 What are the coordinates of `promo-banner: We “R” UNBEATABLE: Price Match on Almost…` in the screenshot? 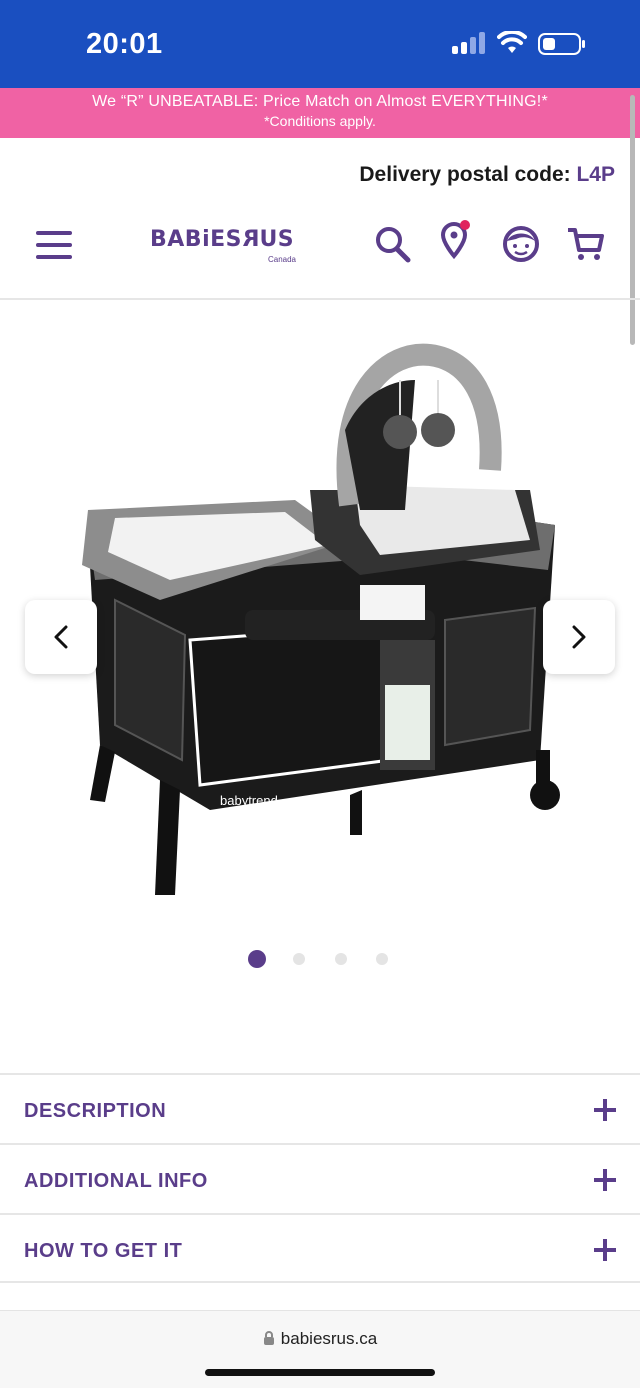 It's located at (320, 113).